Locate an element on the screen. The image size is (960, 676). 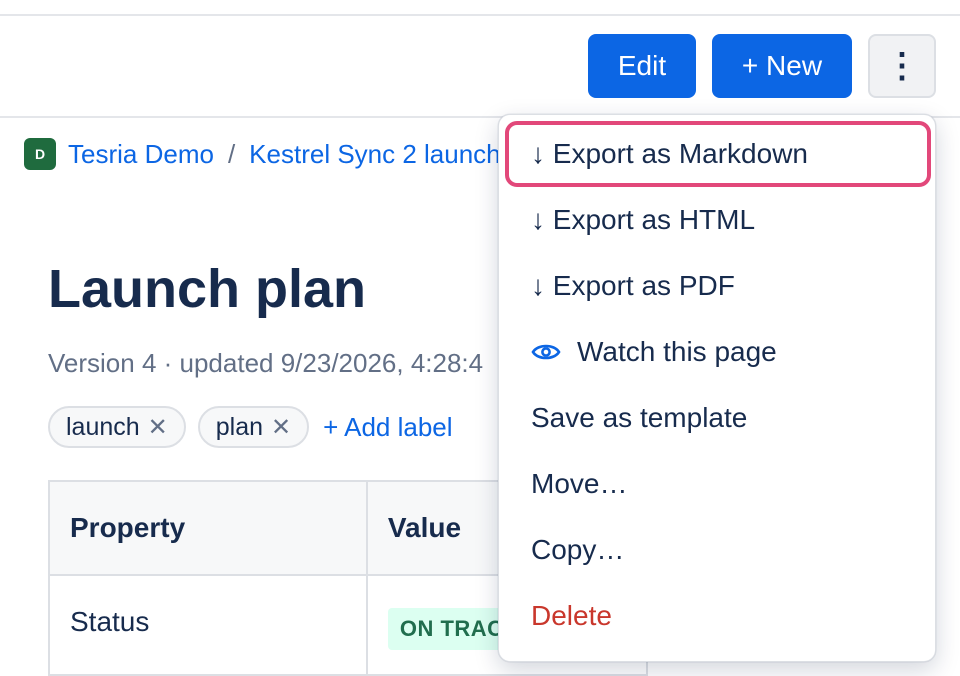
more-vertical-icon: ⋮ is located at coordinates (902, 66).